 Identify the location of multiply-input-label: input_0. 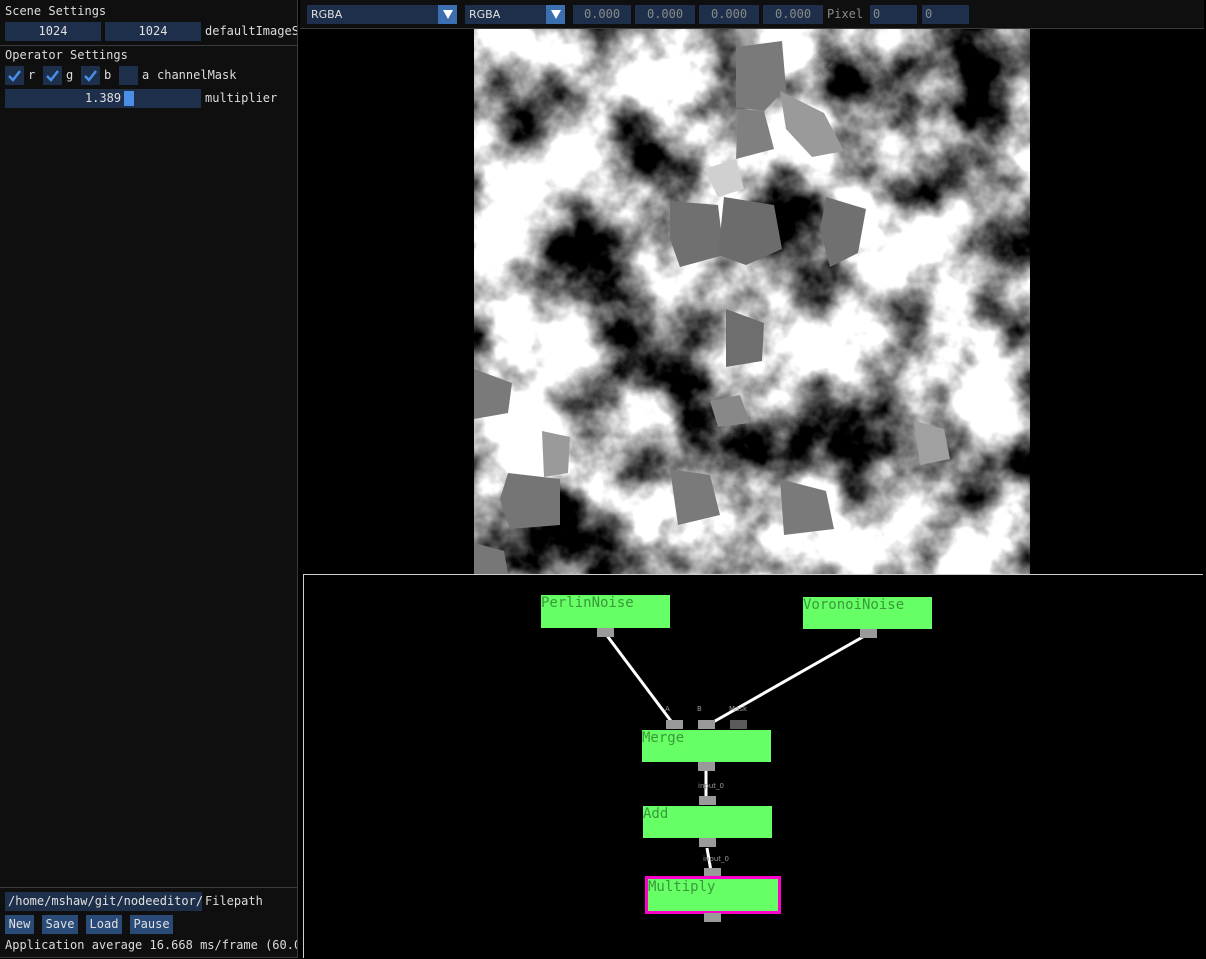
(716, 859).